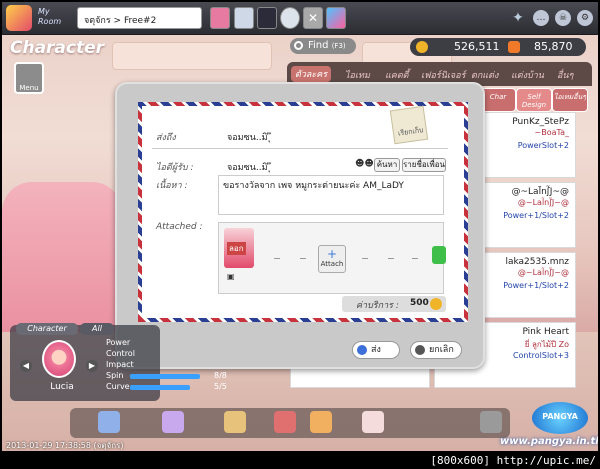 The image size is (600, 469). What do you see at coordinates (540, 192) in the screenshot?
I see `item-name: @~Lal̃nʃ̃J~@` at bounding box center [540, 192].